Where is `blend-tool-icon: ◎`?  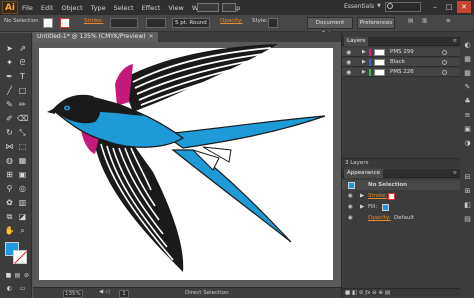 blend-tool-icon: ◎ is located at coordinates (22, 188).